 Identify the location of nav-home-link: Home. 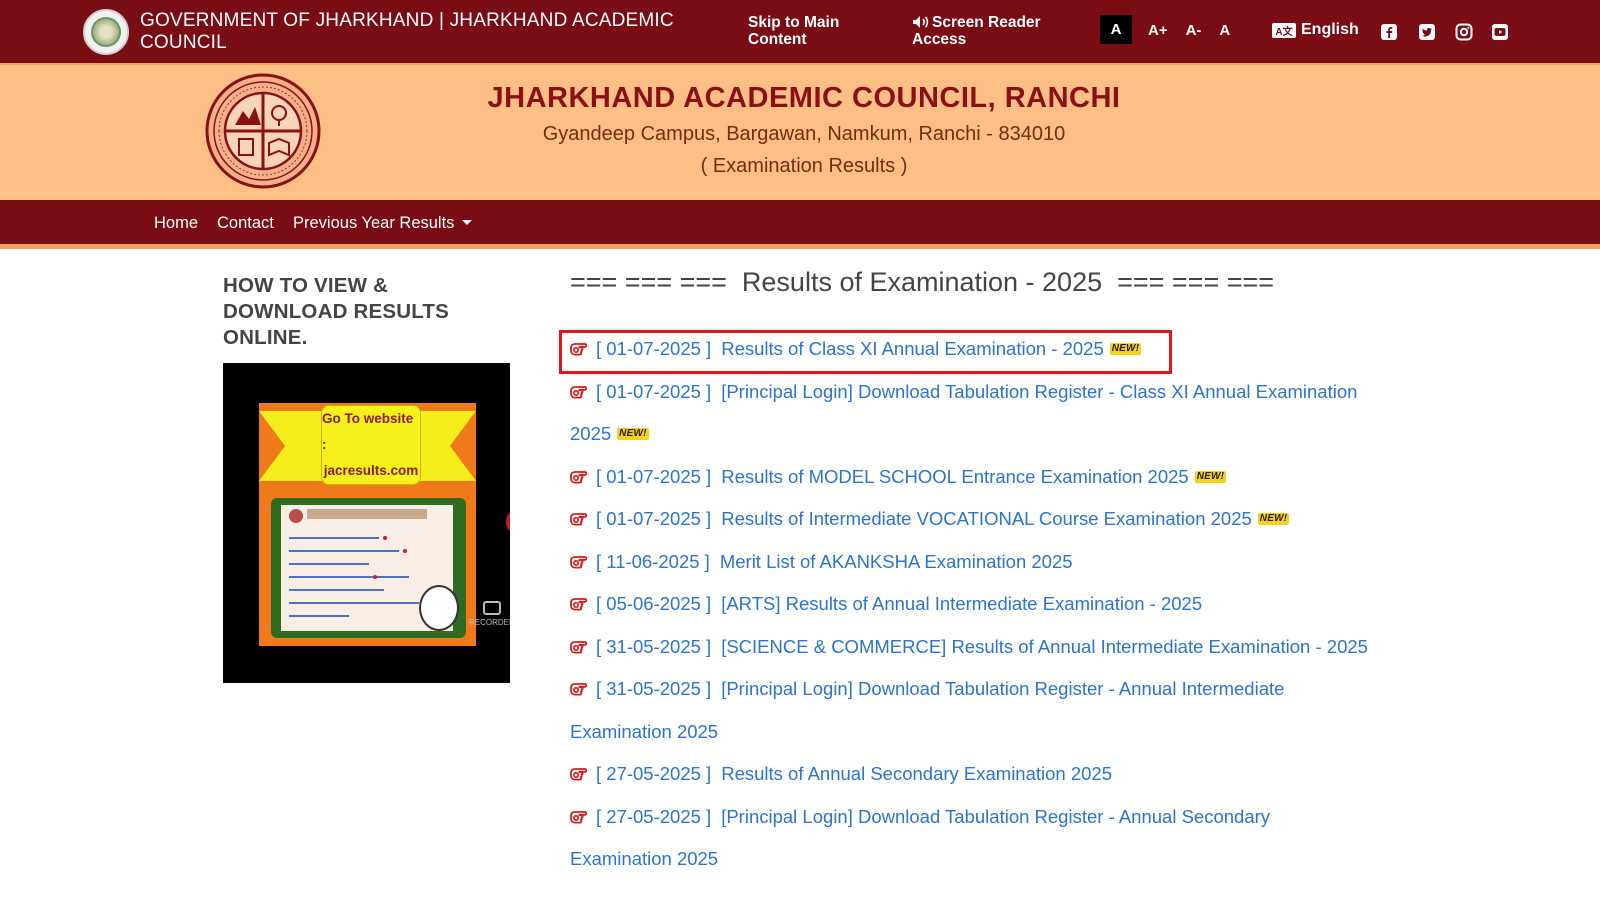
(176, 223).